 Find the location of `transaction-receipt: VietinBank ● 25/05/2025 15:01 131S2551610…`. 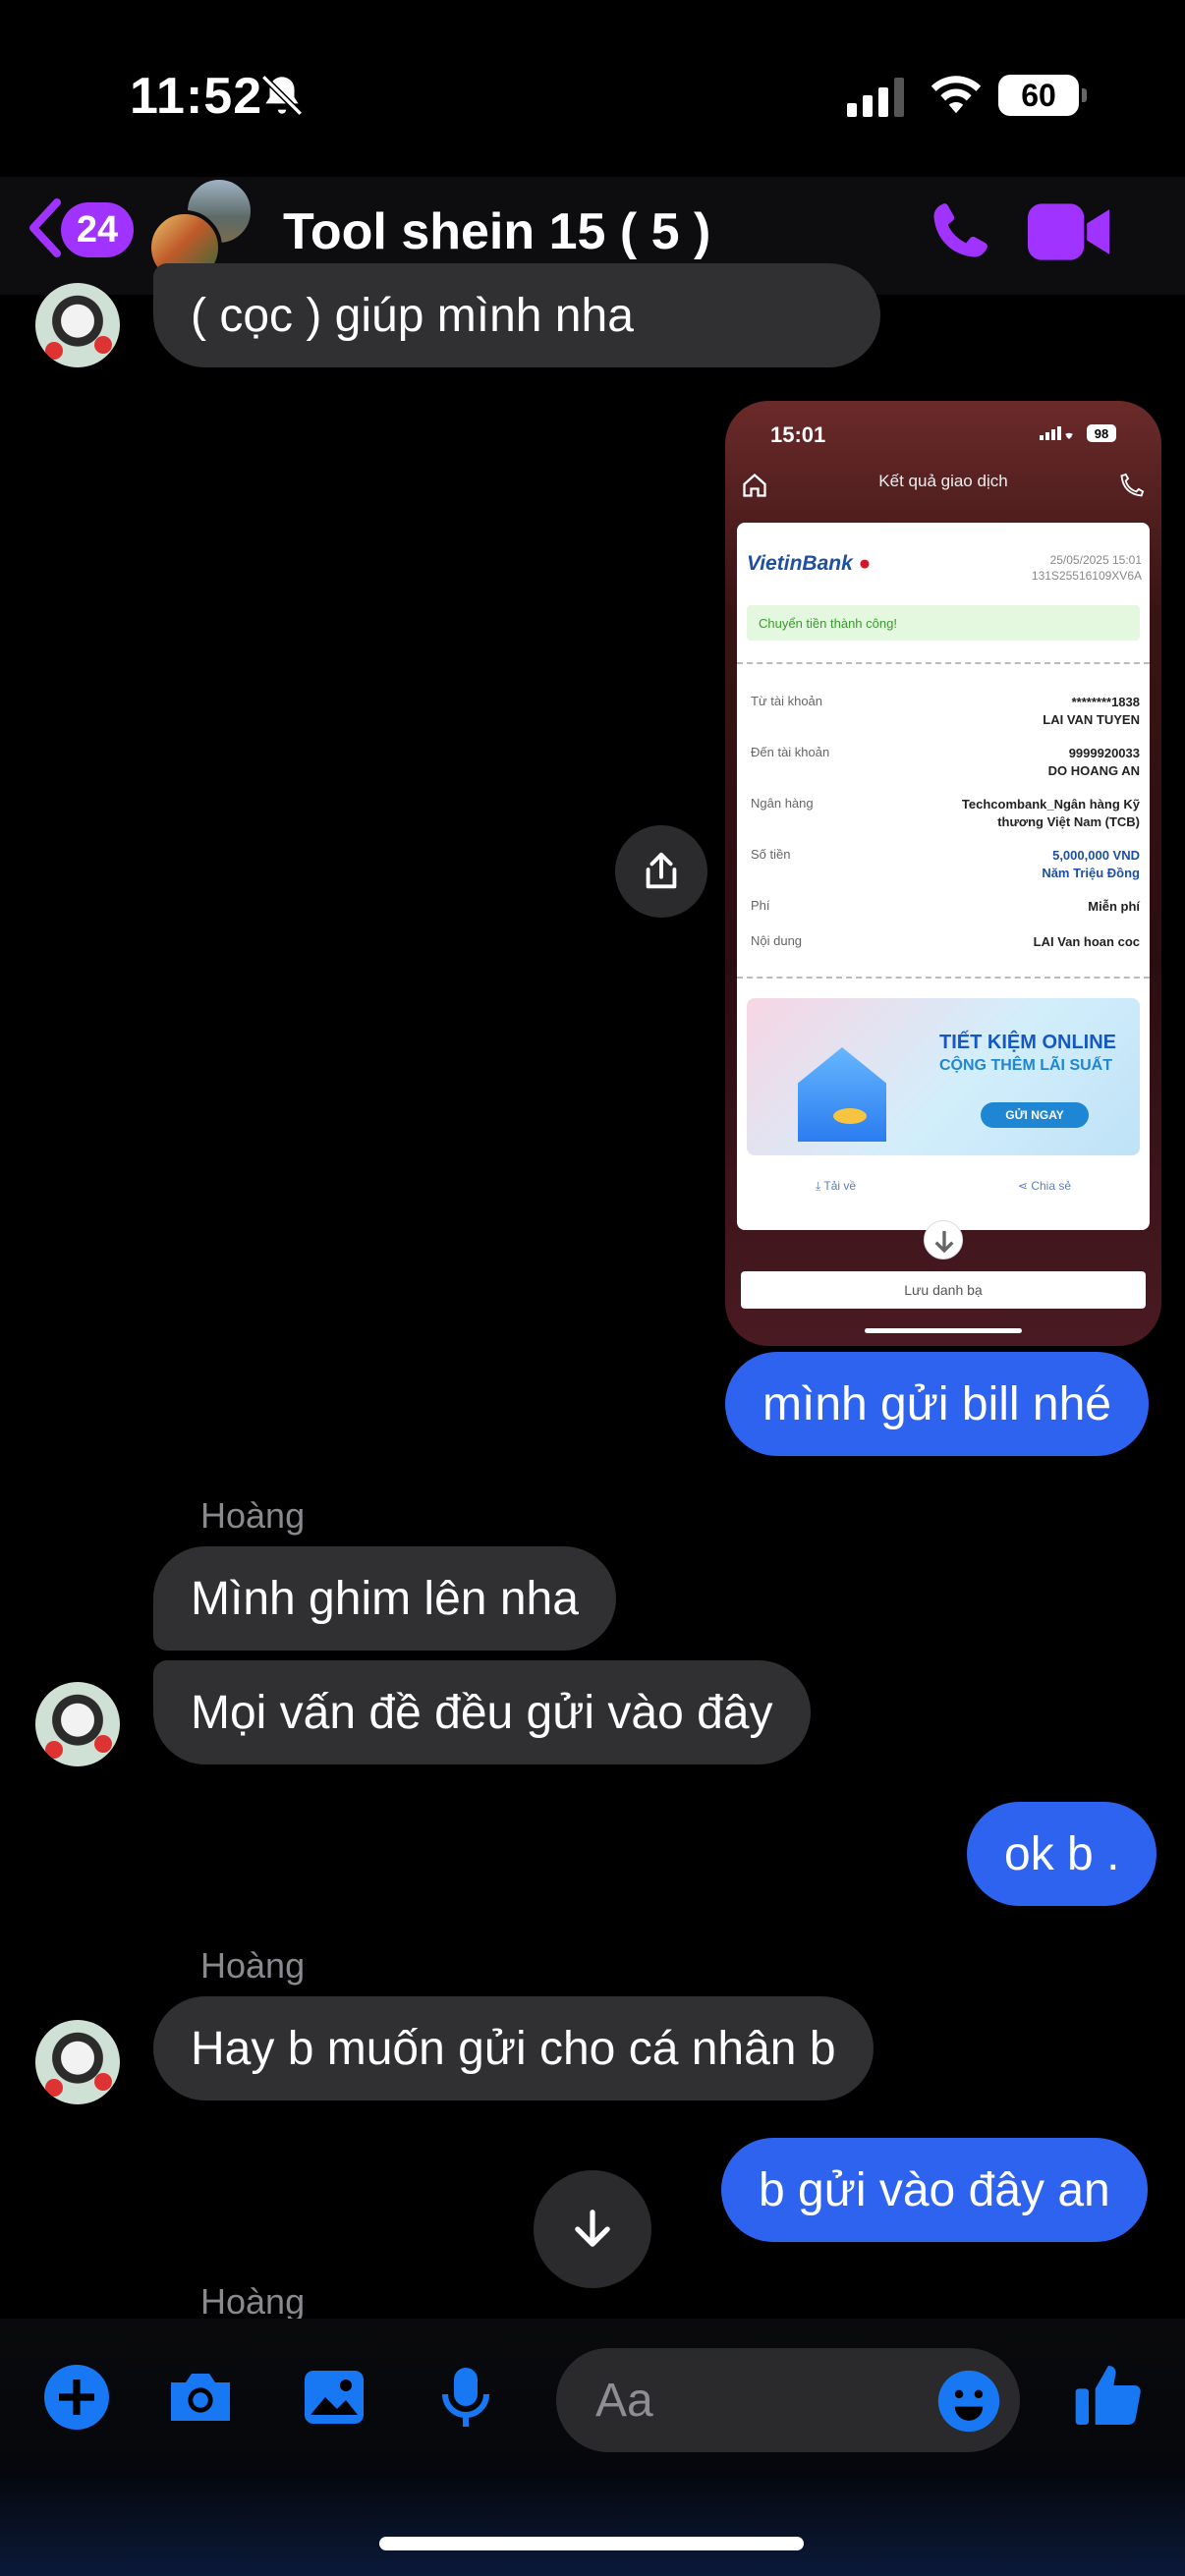

transaction-receipt: VietinBank ● 25/05/2025 15:01 131S2551610… is located at coordinates (944, 876).